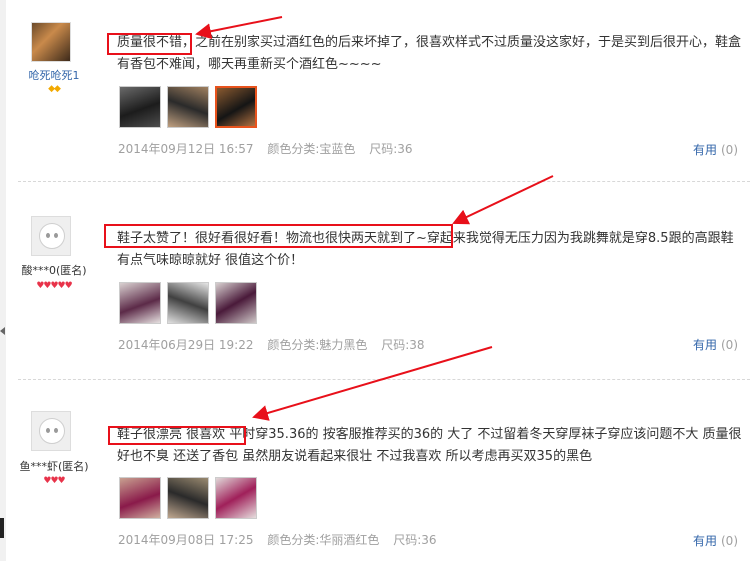  I want to click on color-option: 颜色分类:华丽酒红色, so click(323, 540).